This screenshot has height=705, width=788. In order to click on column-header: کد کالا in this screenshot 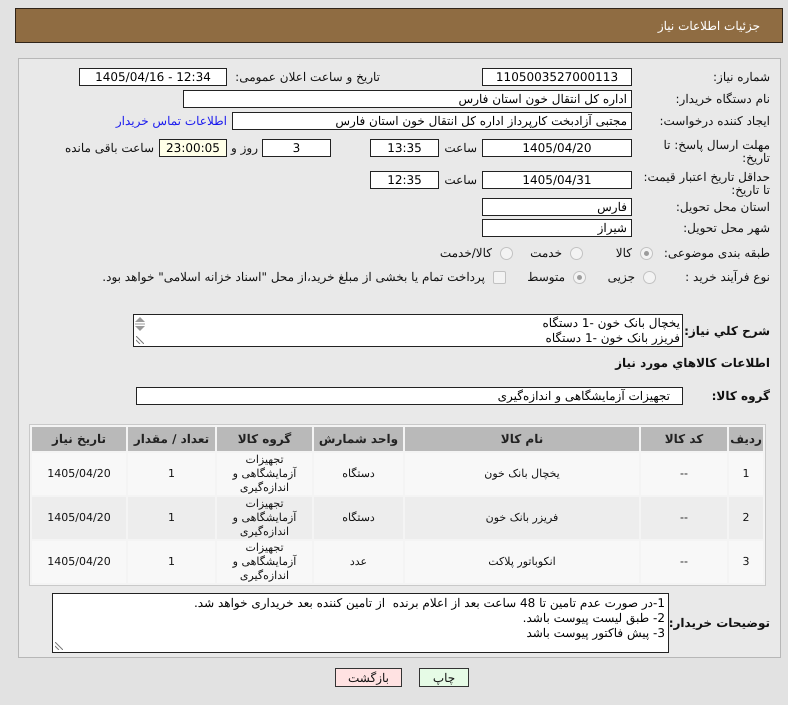, I will do `click(684, 439)`.